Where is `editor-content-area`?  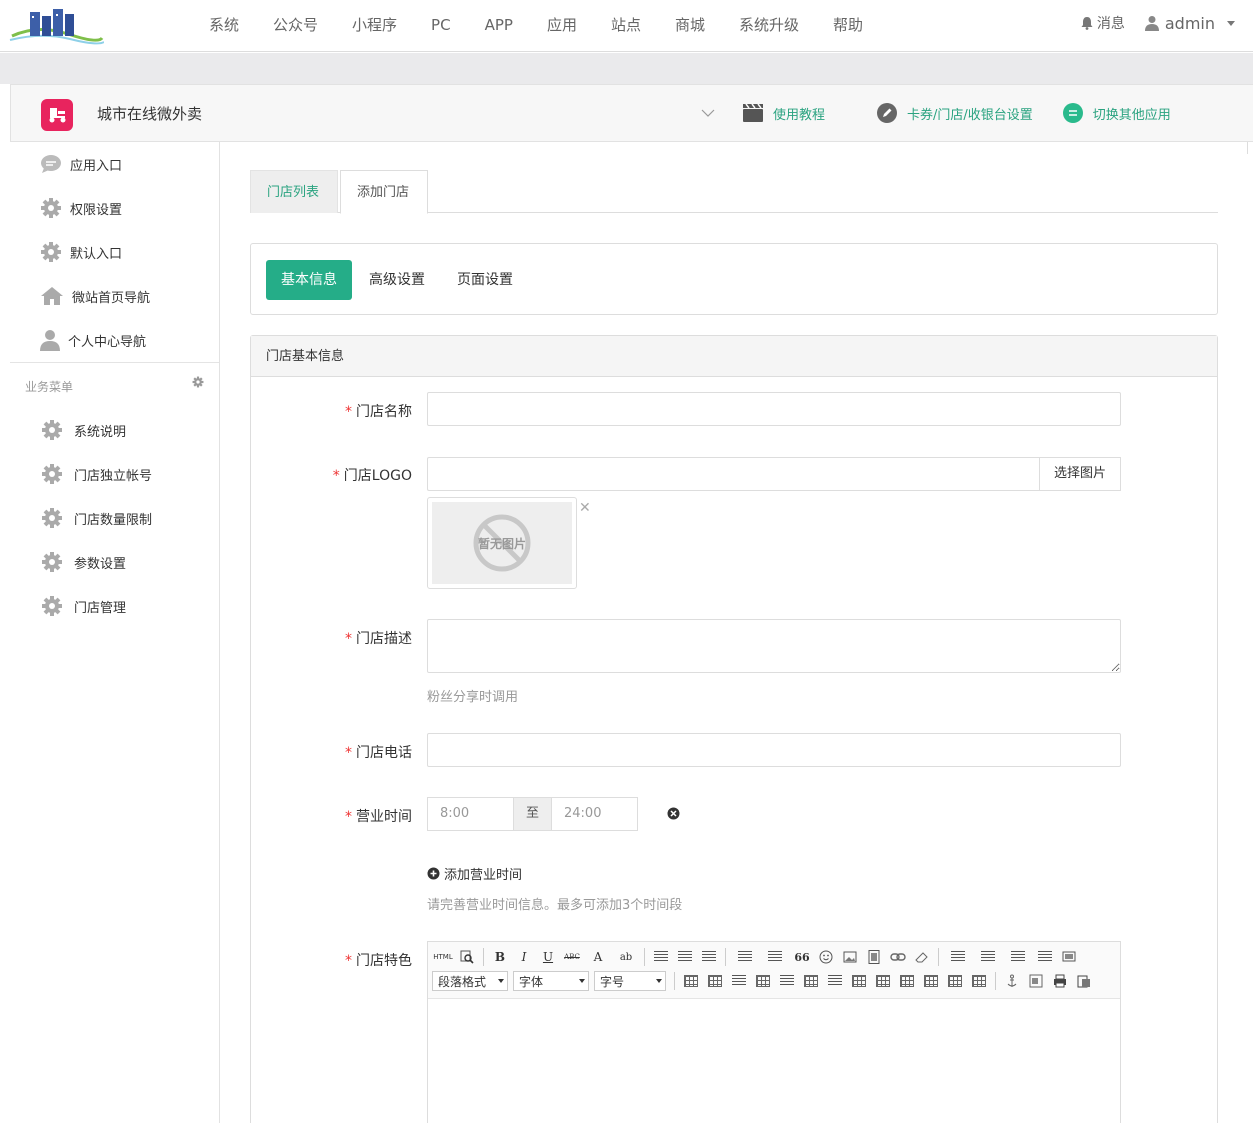 editor-content-area is located at coordinates (774, 1061).